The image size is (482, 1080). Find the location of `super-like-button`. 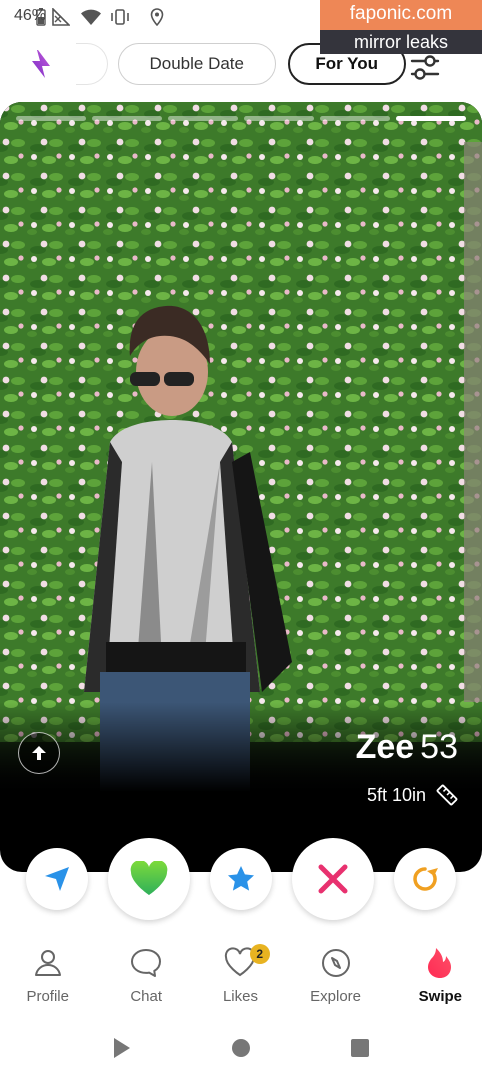

super-like-button is located at coordinates (241, 879).